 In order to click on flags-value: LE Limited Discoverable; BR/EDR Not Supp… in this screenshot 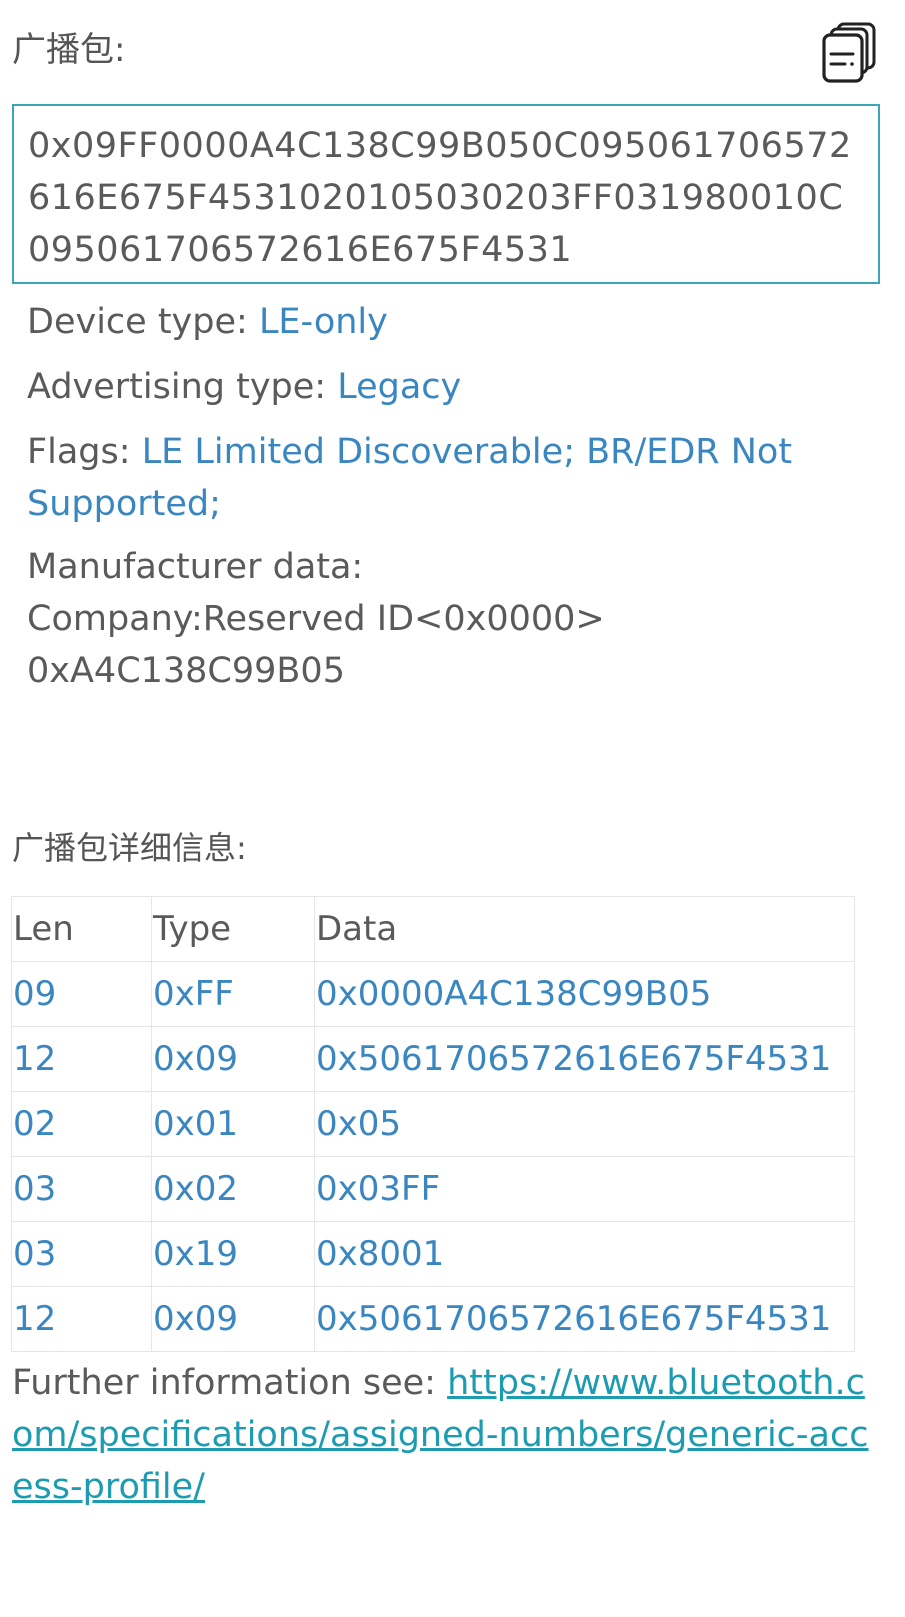, I will do `click(410, 478)`.